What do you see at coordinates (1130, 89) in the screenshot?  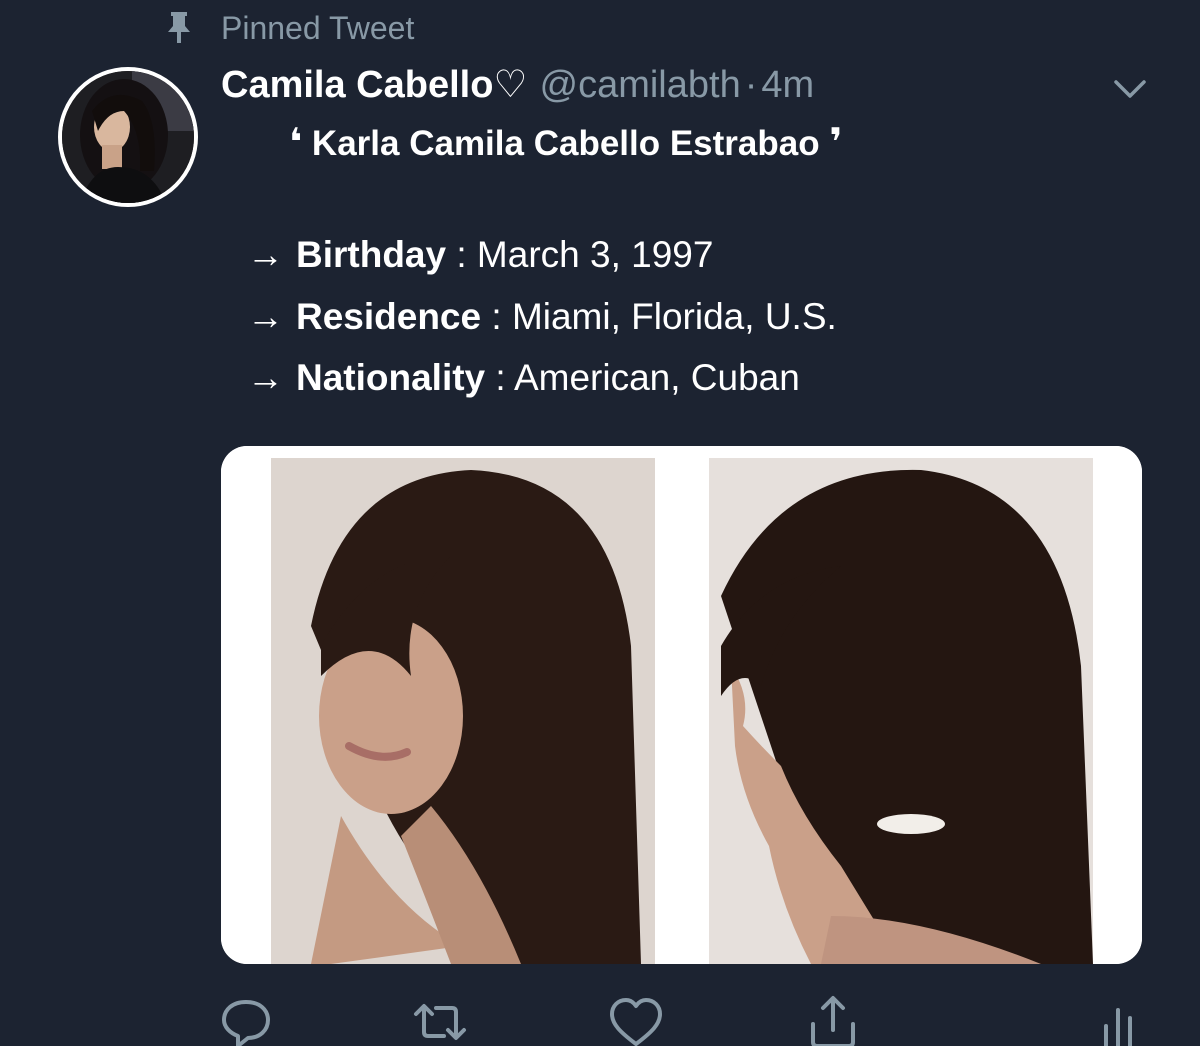 I see `chevron-down-icon` at bounding box center [1130, 89].